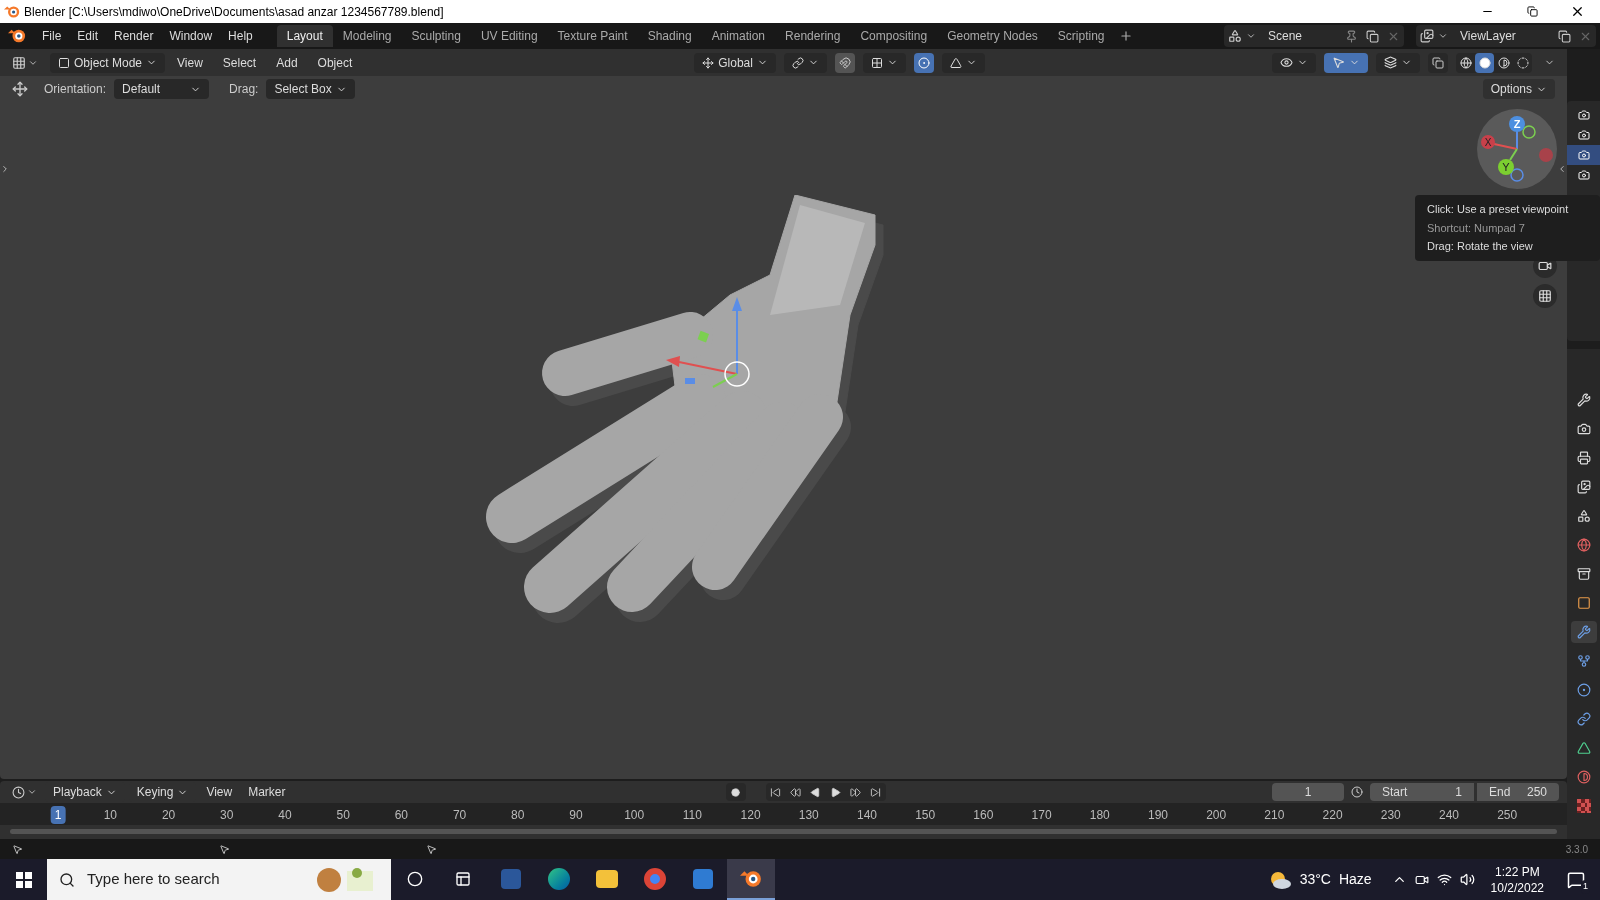  I want to click on visibility-dropdown, so click(1294, 62).